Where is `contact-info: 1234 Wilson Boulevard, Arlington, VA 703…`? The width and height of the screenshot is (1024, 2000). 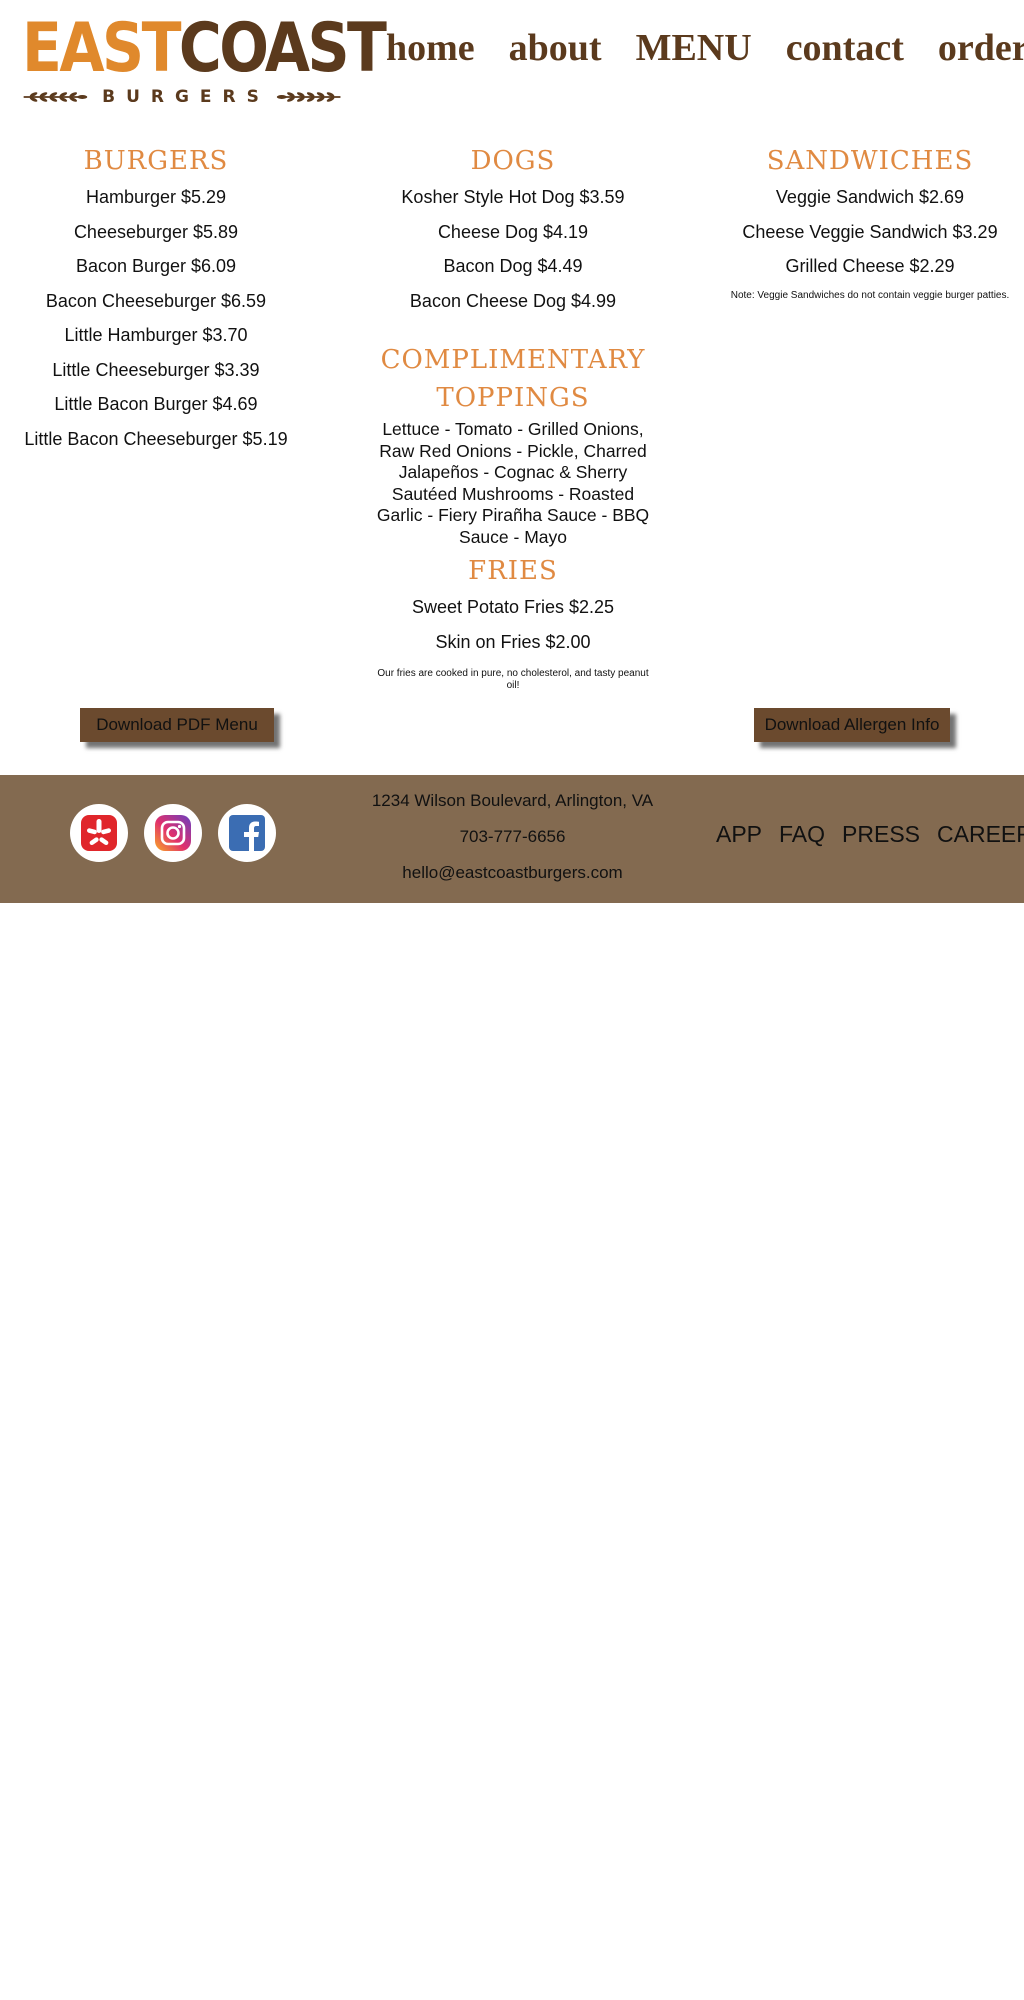 contact-info: 1234 Wilson Boulevard, Arlington, VA 703… is located at coordinates (512, 837).